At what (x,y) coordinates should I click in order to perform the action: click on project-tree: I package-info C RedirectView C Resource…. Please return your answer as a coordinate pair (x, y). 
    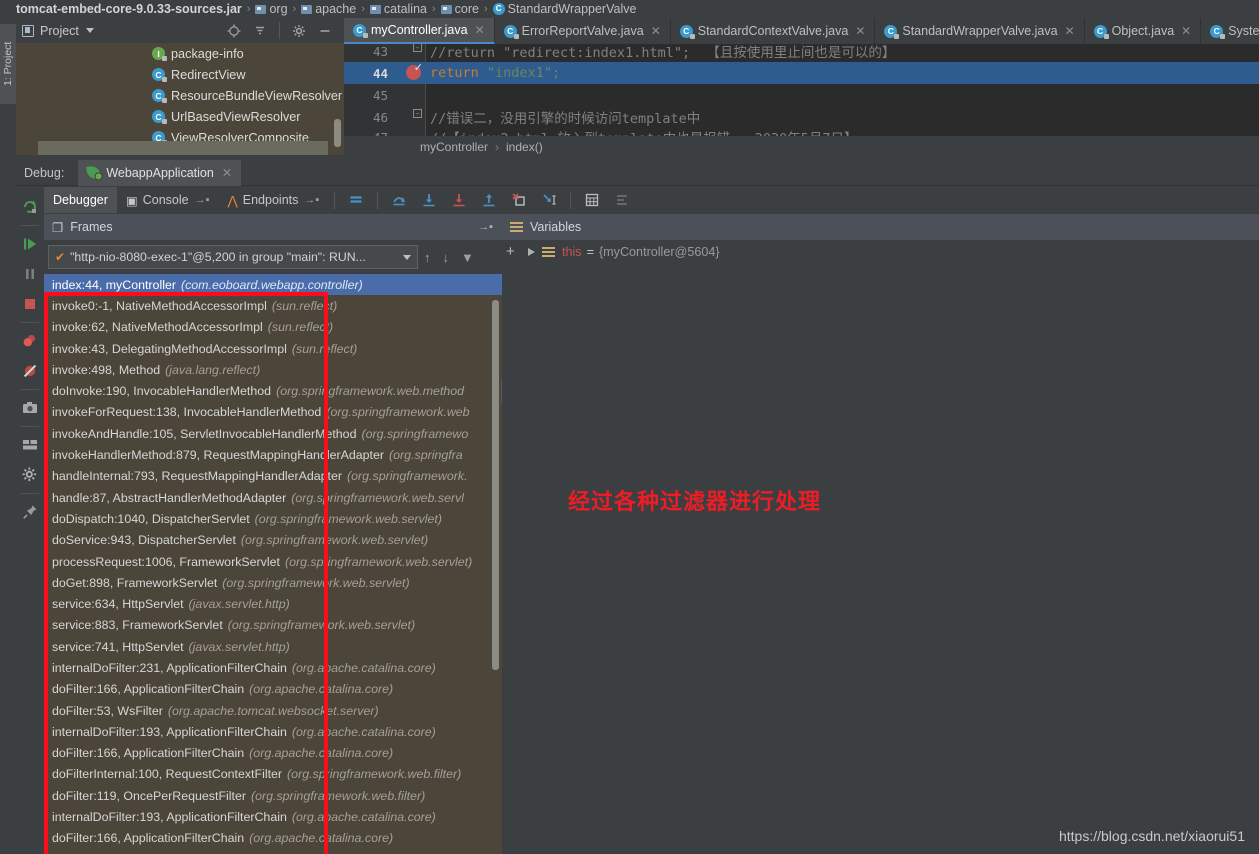
    Looking at the image, I should click on (180, 99).